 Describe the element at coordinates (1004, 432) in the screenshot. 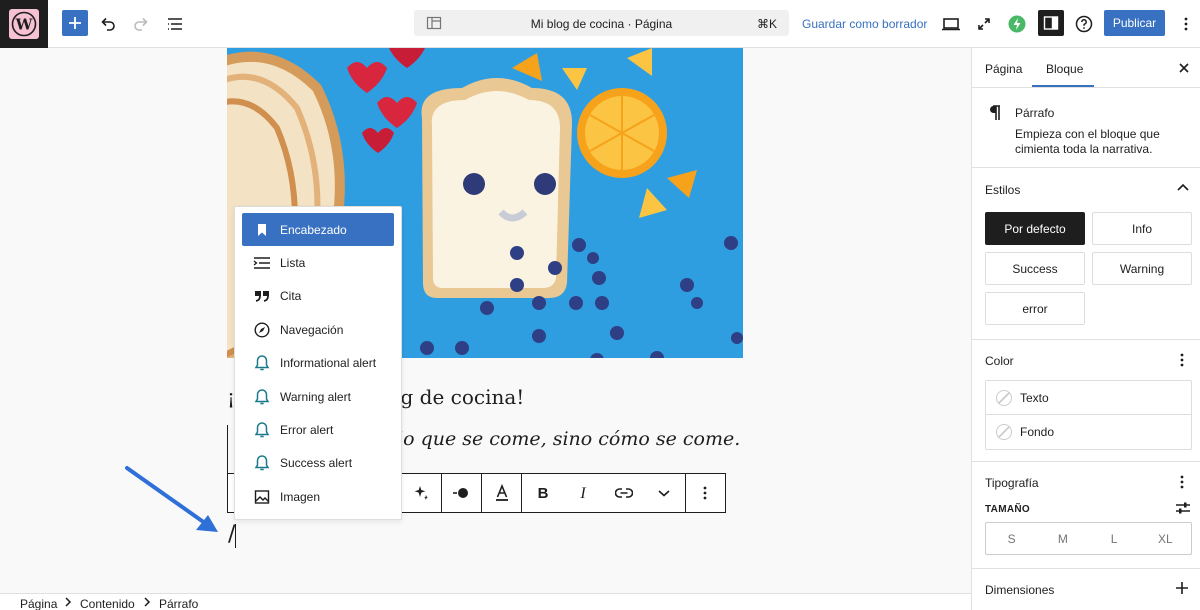

I see `empty-swatch-icon` at that location.